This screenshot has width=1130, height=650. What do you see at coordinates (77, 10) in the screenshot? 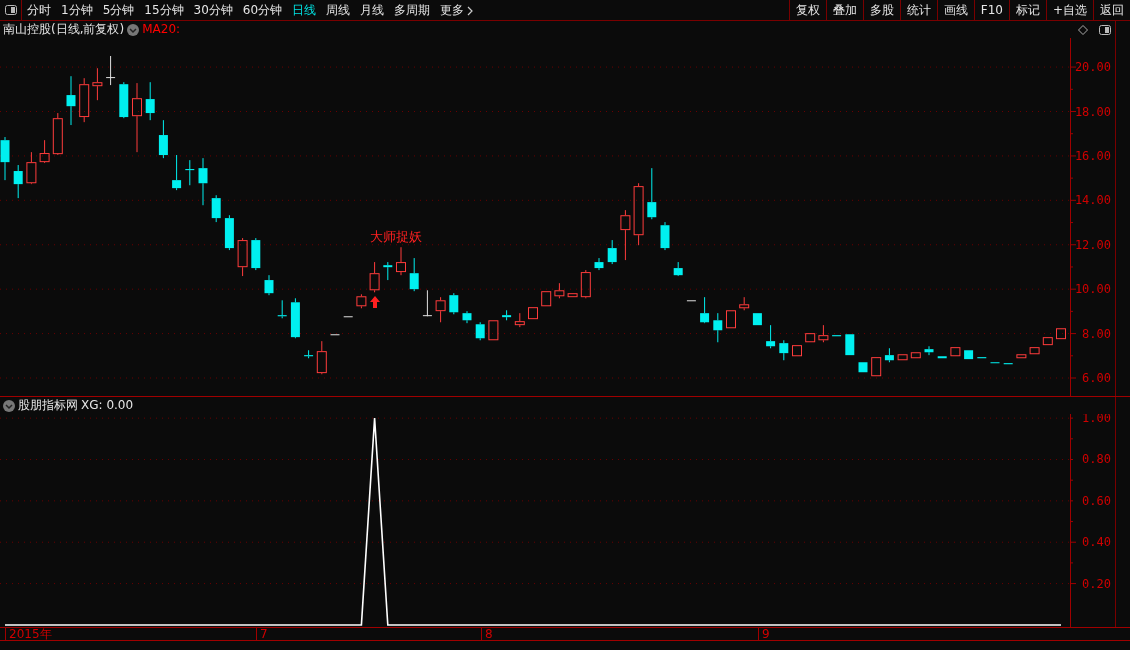
I see `period-tab: 1分钟` at bounding box center [77, 10].